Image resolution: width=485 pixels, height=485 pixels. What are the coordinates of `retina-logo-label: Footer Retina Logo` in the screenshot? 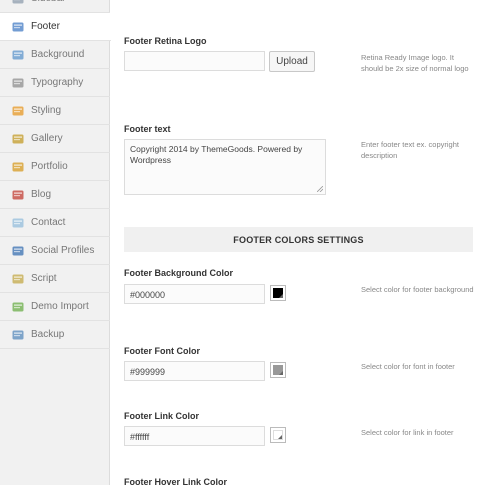 It's located at (165, 41).